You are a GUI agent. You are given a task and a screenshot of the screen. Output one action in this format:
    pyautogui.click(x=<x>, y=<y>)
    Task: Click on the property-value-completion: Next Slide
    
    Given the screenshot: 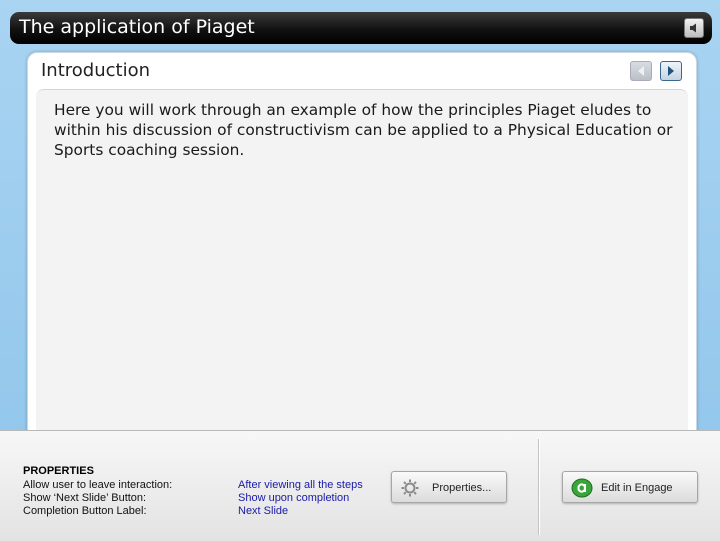 What is the action you would take?
    pyautogui.click(x=263, y=511)
    